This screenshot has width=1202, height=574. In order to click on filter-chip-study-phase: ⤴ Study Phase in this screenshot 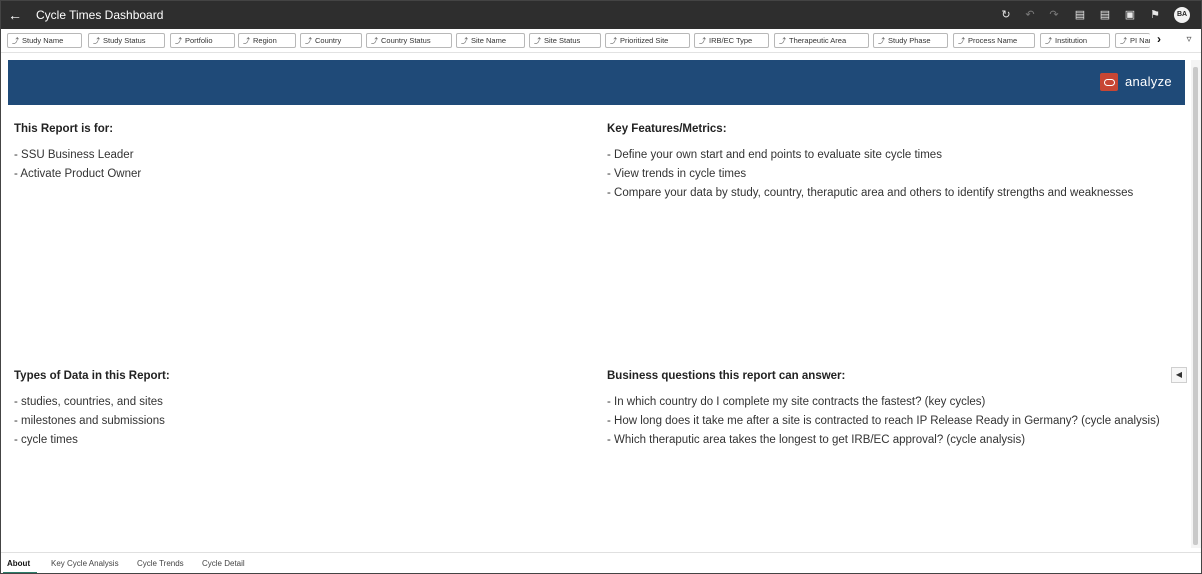, I will do `click(910, 40)`.